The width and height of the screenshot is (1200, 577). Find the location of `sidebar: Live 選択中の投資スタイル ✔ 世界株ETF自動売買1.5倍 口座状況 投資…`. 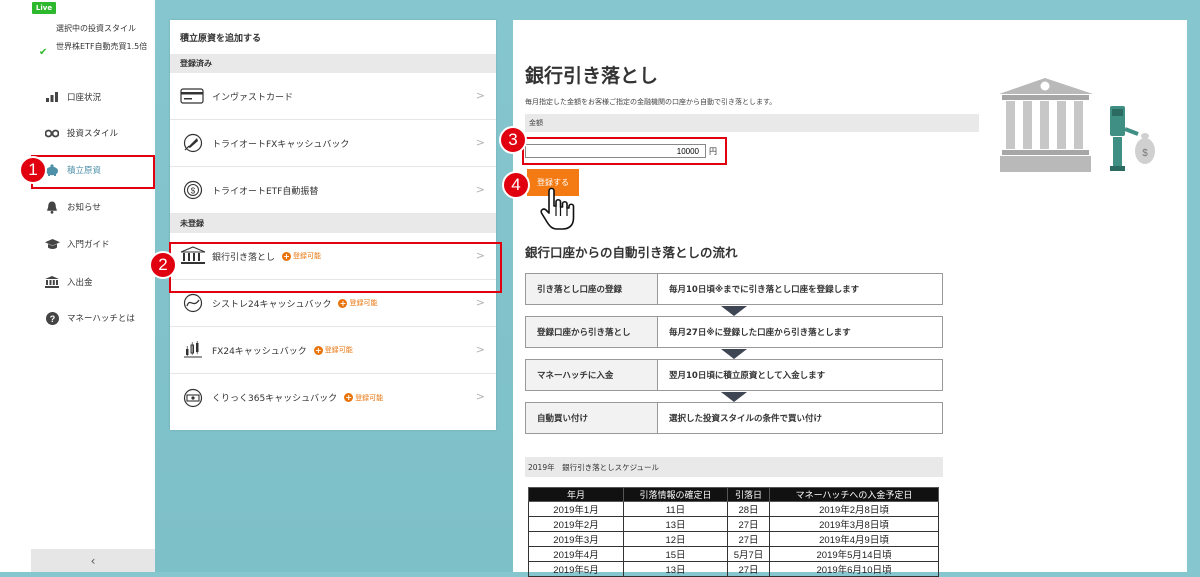

sidebar: Live 選択中の投資スタイル ✔ 世界株ETF自動売買1.5倍 口座状況 投資… is located at coordinates (77, 286).